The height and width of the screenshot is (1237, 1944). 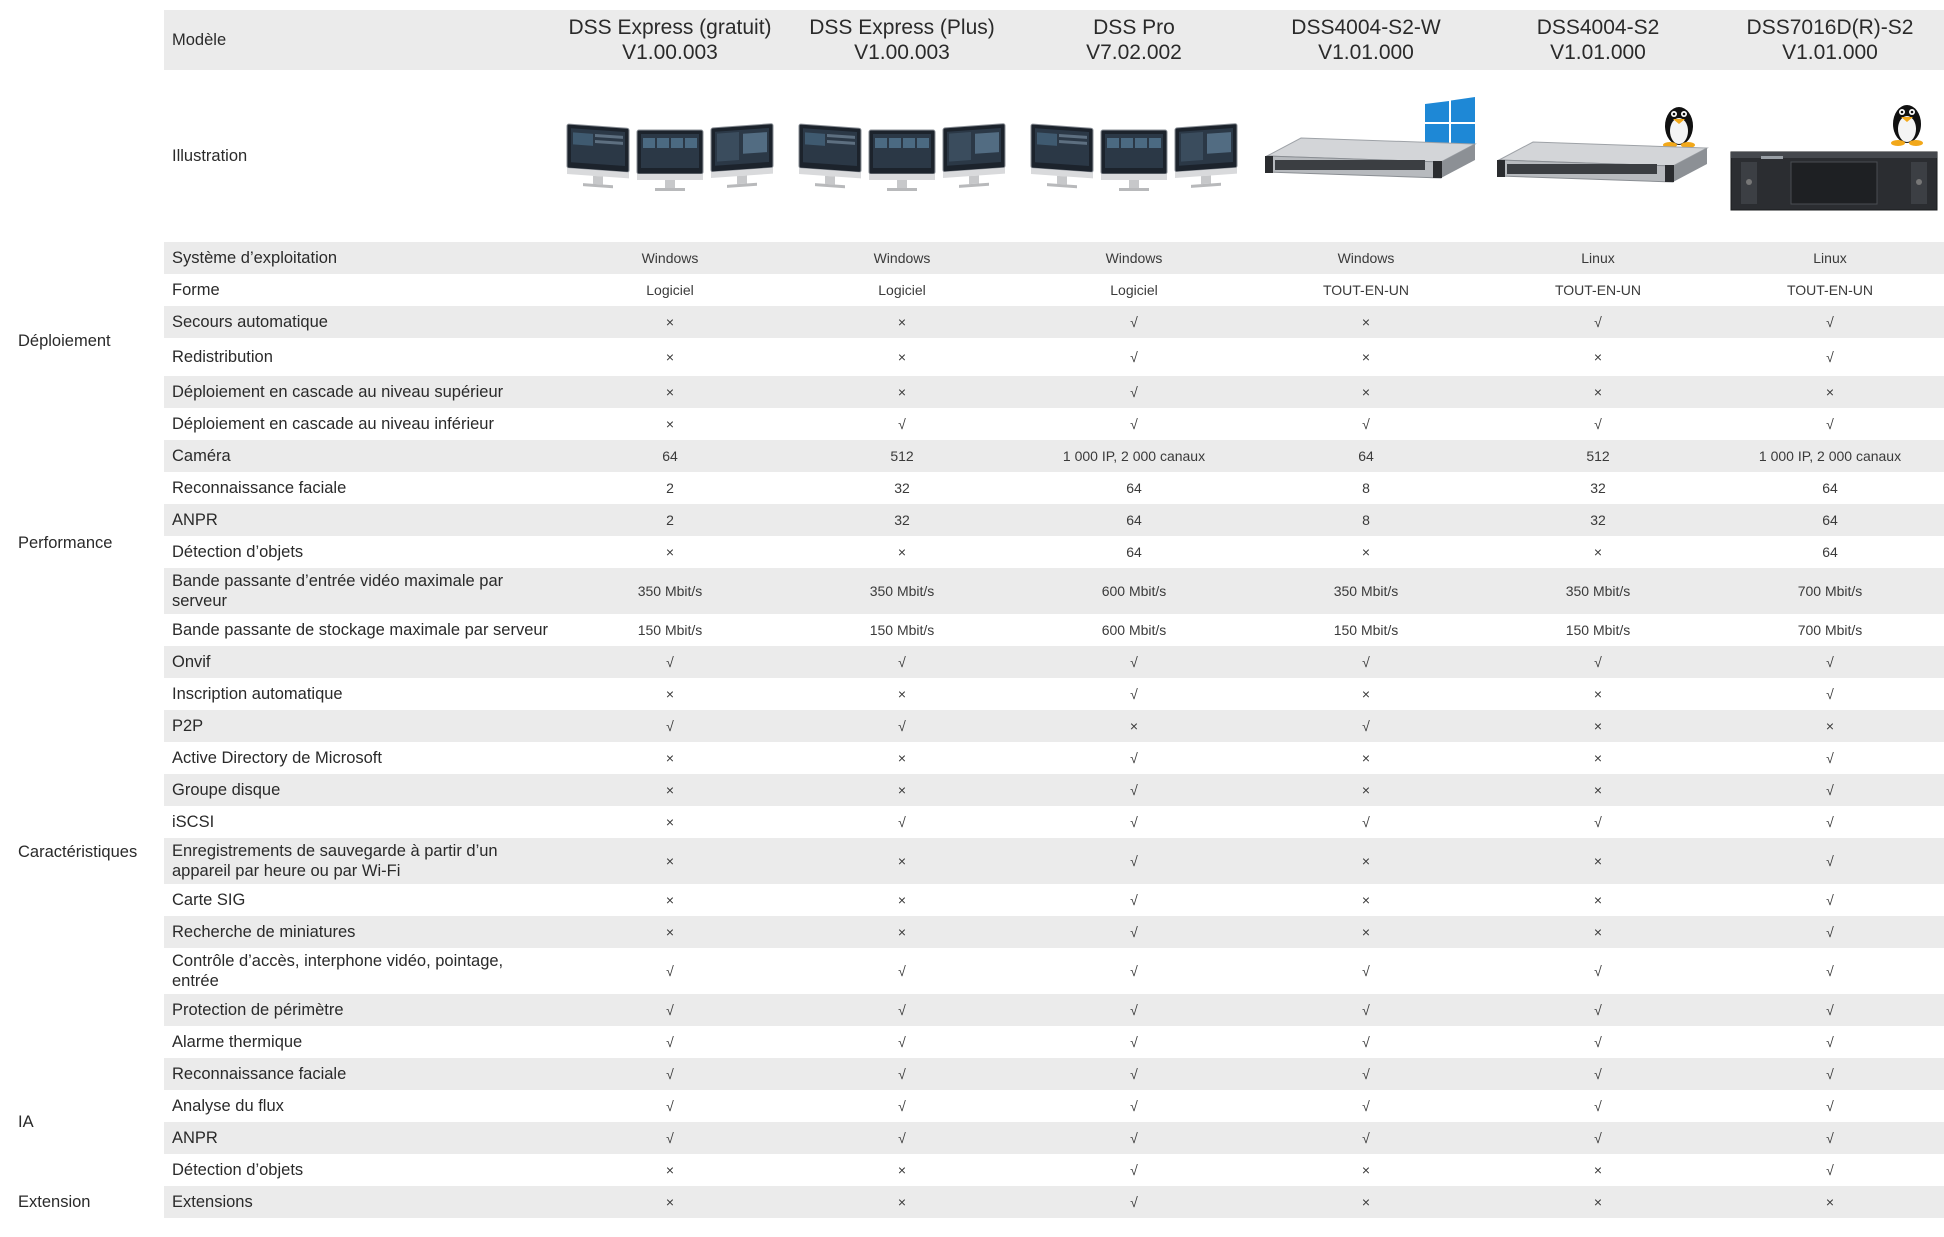 What do you see at coordinates (902, 456) in the screenshot?
I see `value-cell: 512` at bounding box center [902, 456].